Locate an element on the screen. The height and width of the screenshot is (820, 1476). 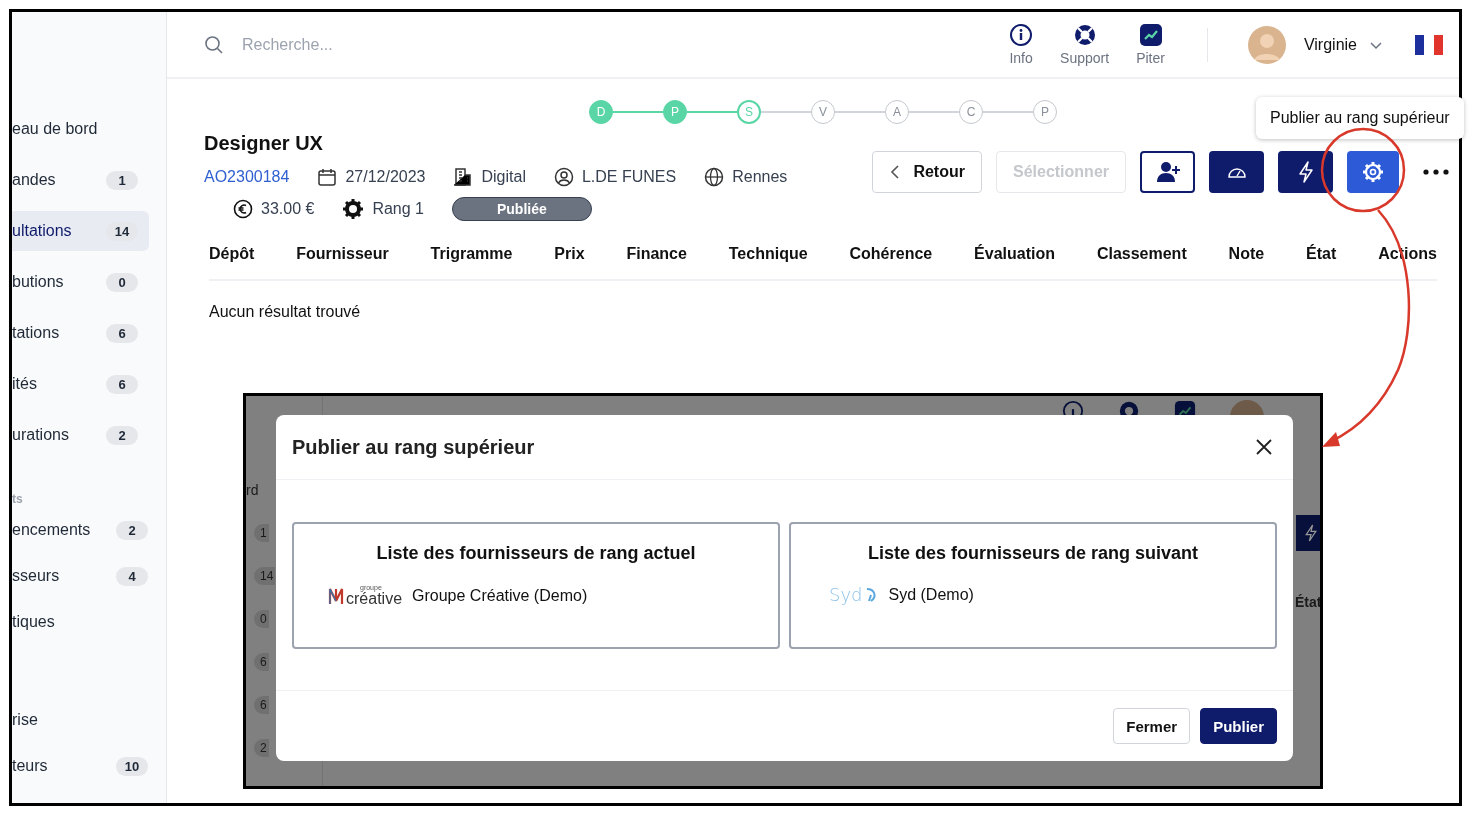
sidebar-item: andes 1 is located at coordinates (80, 180).